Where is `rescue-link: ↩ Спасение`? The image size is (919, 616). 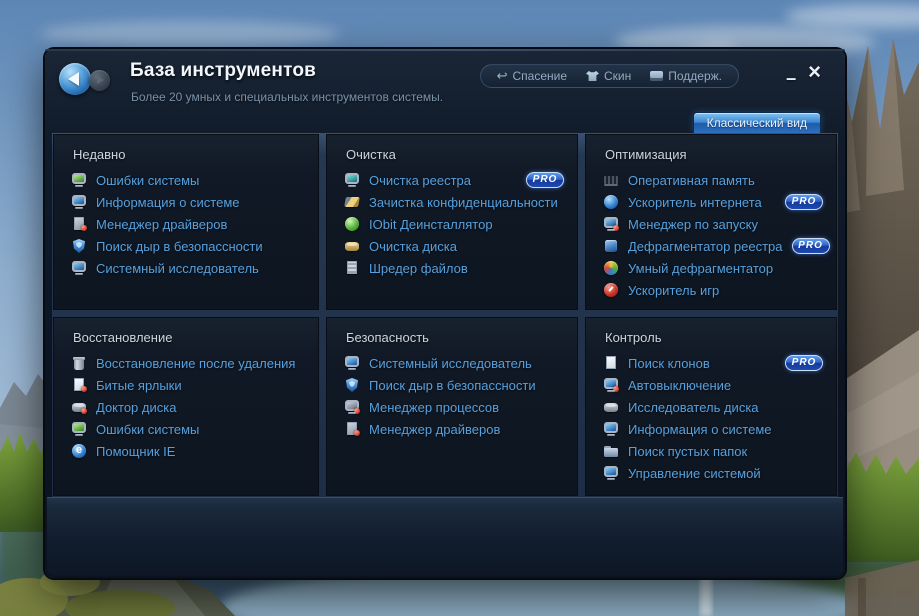 rescue-link: ↩ Спасение is located at coordinates (532, 76).